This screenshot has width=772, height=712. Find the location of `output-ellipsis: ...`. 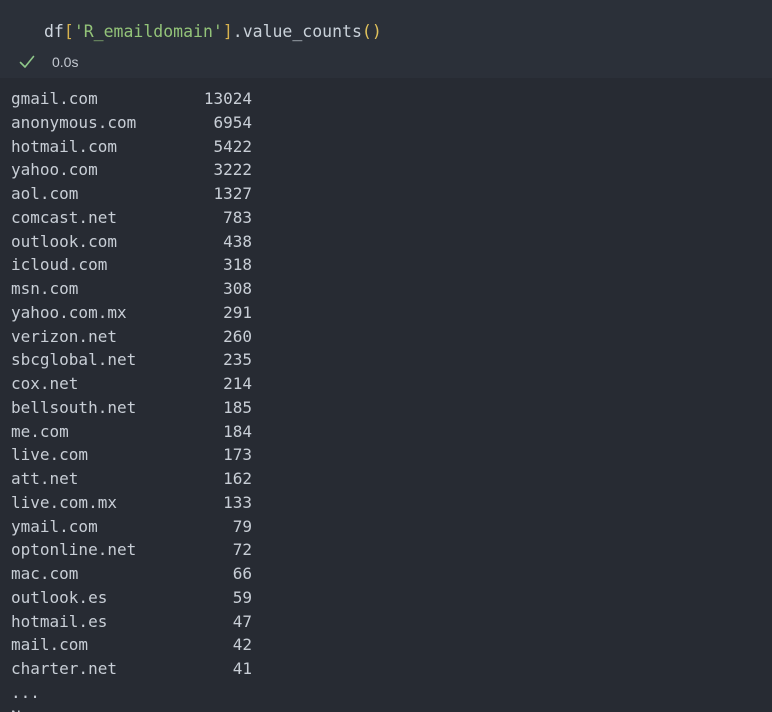

output-ellipsis: ... is located at coordinates (25, 692).